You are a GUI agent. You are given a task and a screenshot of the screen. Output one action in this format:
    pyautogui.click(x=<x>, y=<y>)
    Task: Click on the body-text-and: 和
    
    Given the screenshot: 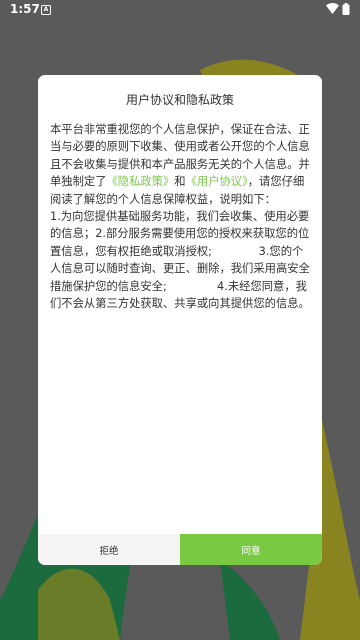 What is the action you would take?
    pyautogui.click(x=180, y=182)
    